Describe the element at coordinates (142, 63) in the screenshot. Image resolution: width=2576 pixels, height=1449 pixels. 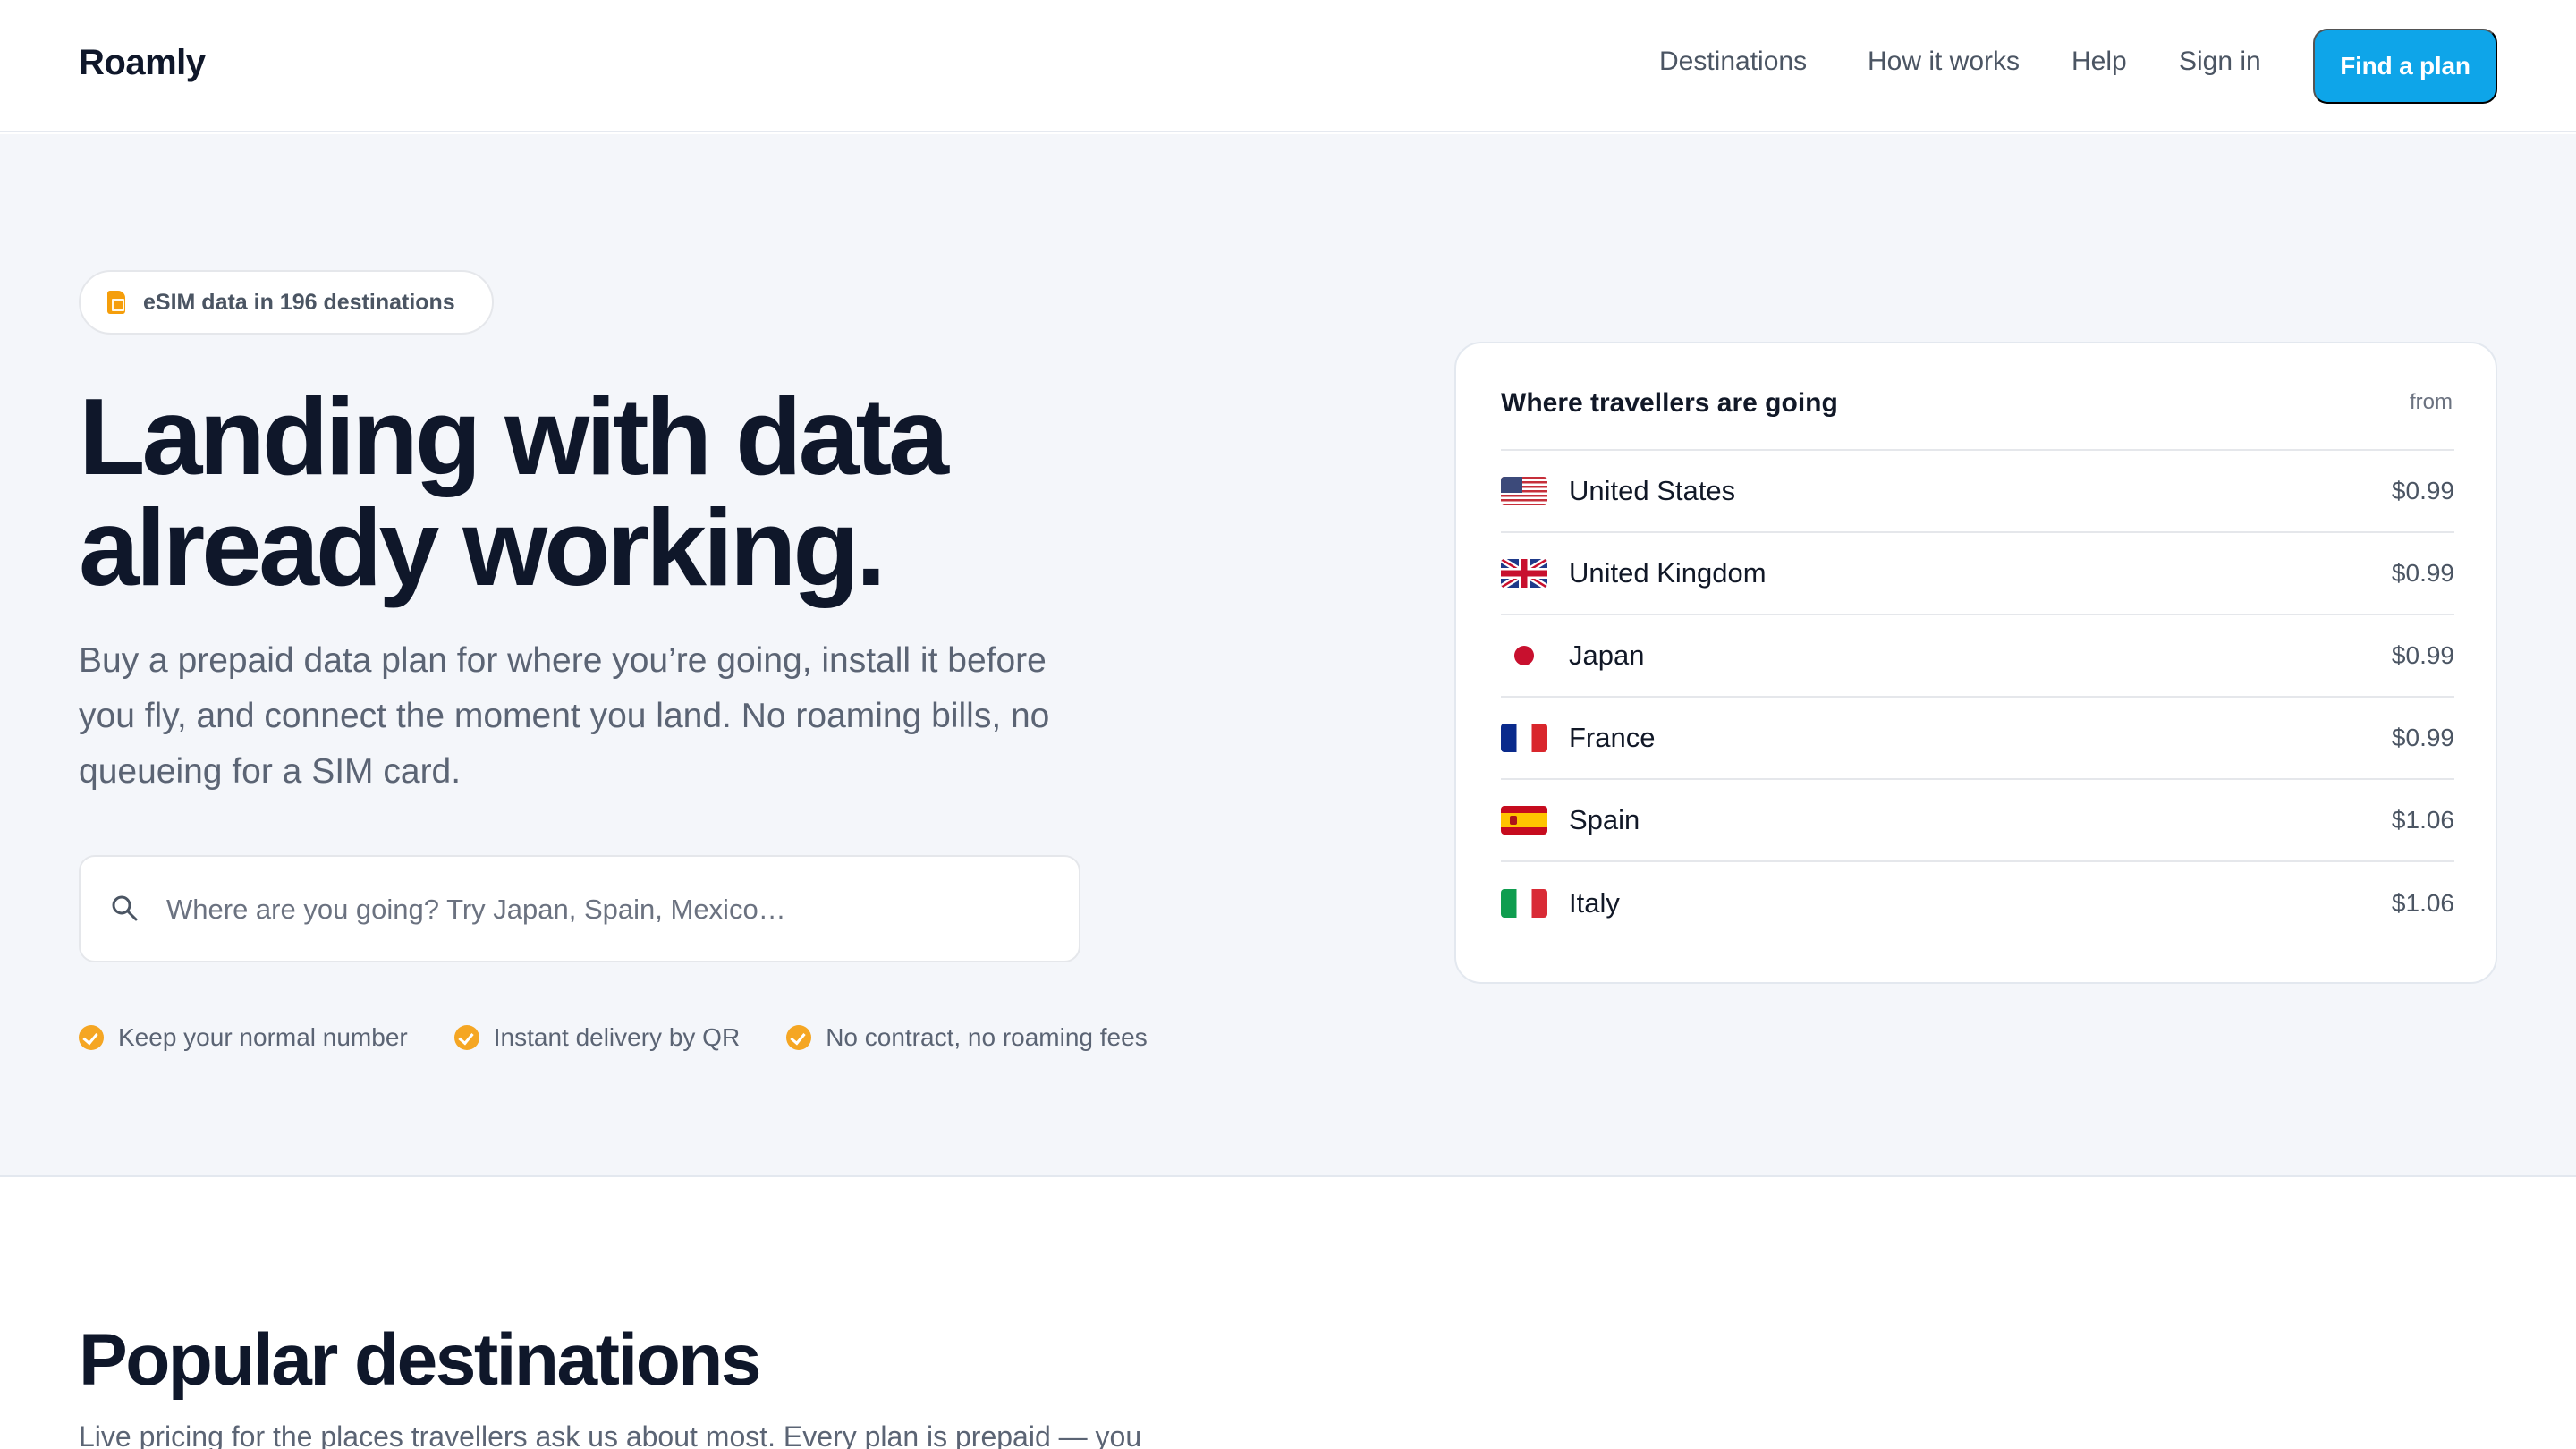
I see `brand-logo: Roamly` at that location.